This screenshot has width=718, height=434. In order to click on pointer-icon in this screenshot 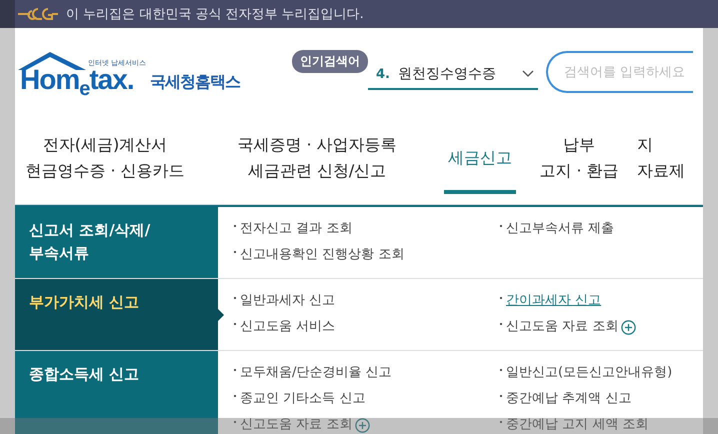, I will do `click(221, 314)`.